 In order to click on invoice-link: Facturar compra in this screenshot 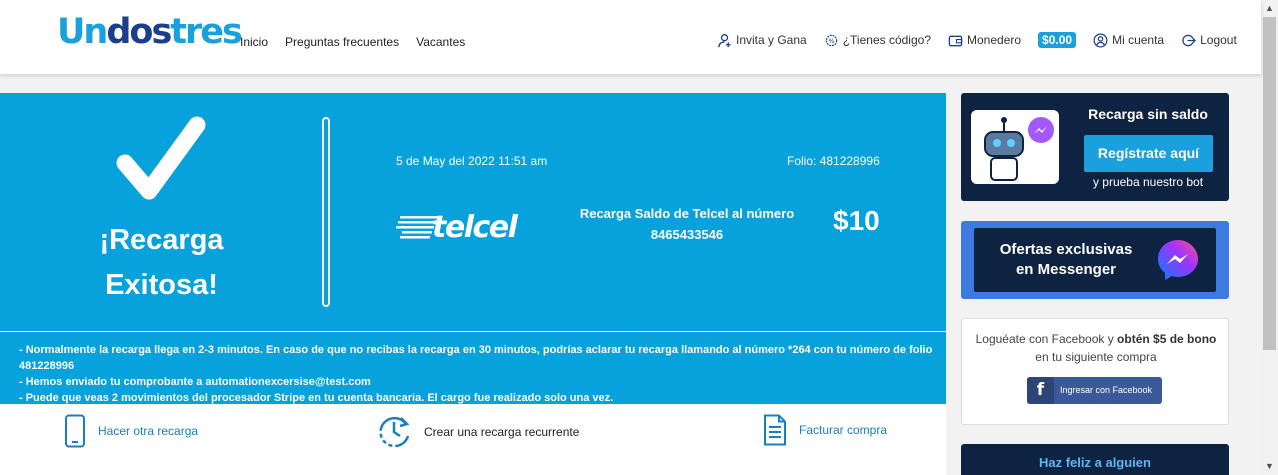, I will do `click(825, 430)`.